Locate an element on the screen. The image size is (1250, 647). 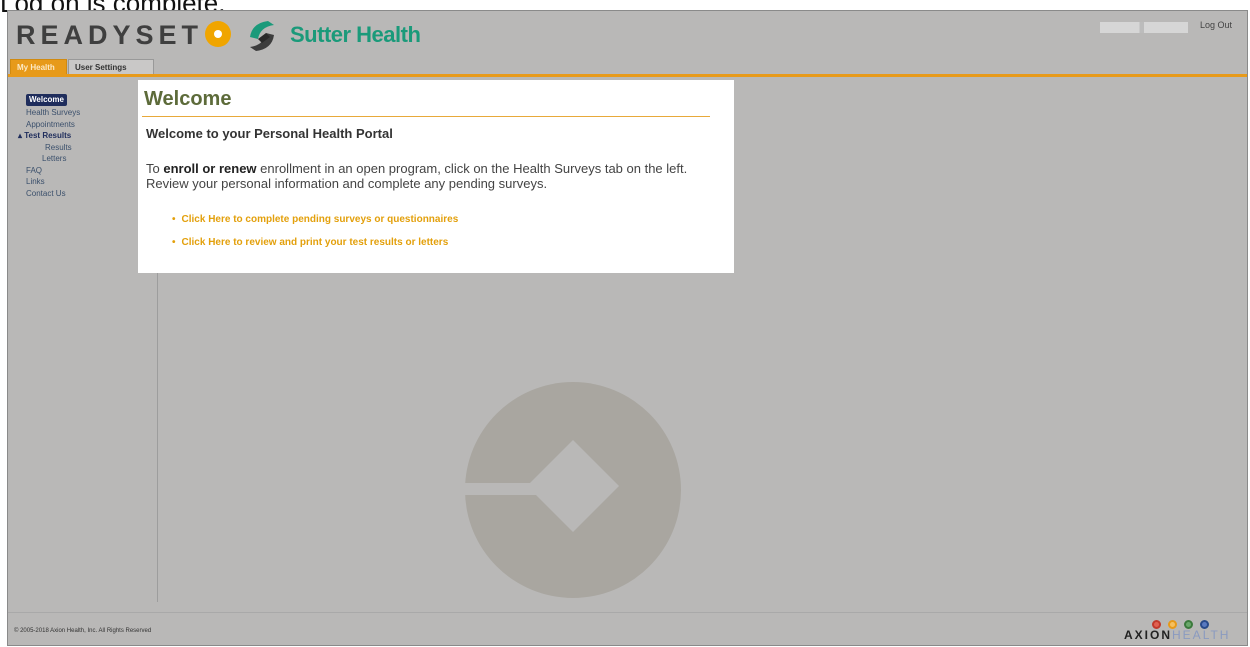
readyset-logo: READYSET is located at coordinates (124, 35).